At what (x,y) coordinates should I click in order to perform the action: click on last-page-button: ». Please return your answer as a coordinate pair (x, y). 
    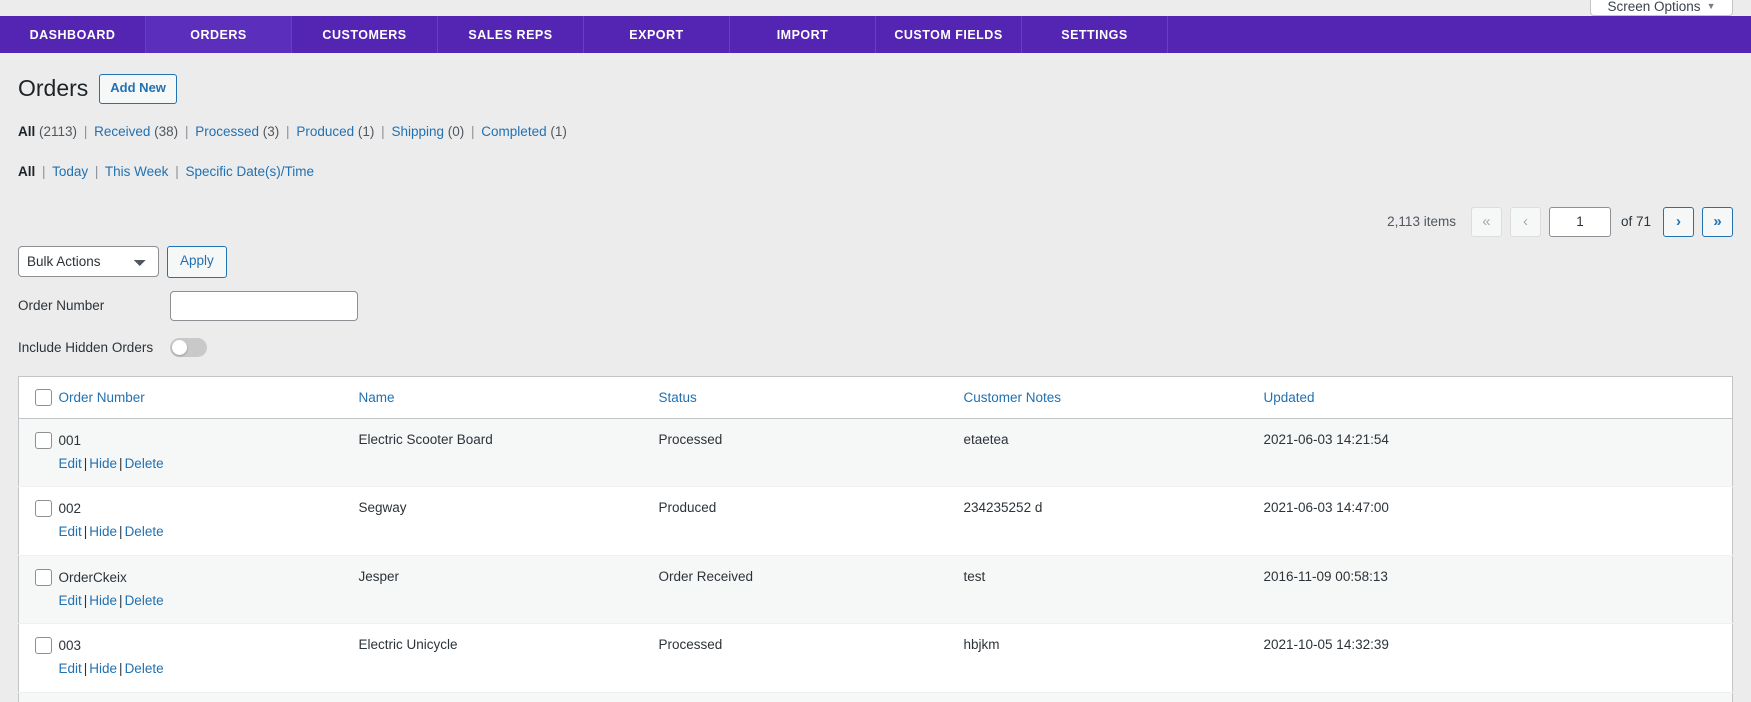
    Looking at the image, I should click on (1717, 221).